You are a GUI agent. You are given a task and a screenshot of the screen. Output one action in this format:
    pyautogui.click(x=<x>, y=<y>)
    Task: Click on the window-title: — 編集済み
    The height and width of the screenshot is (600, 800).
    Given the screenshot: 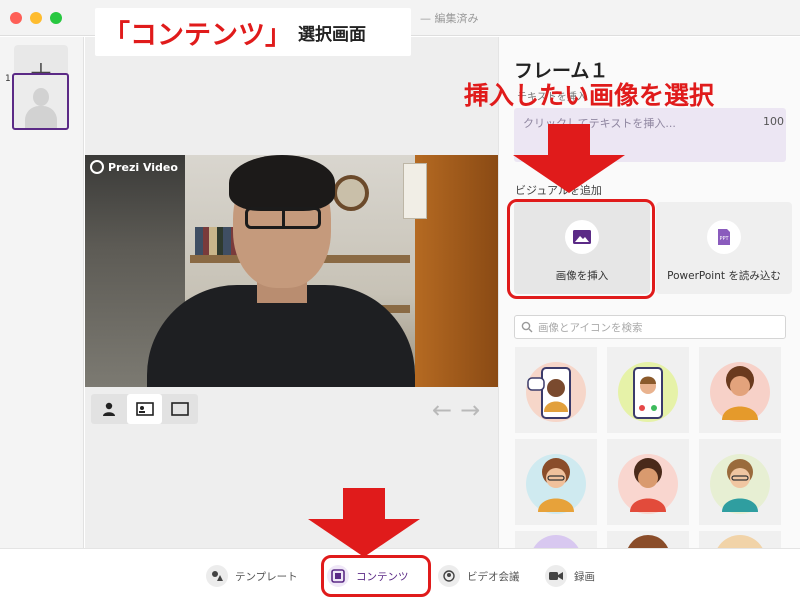 What is the action you would take?
    pyautogui.click(x=449, y=18)
    